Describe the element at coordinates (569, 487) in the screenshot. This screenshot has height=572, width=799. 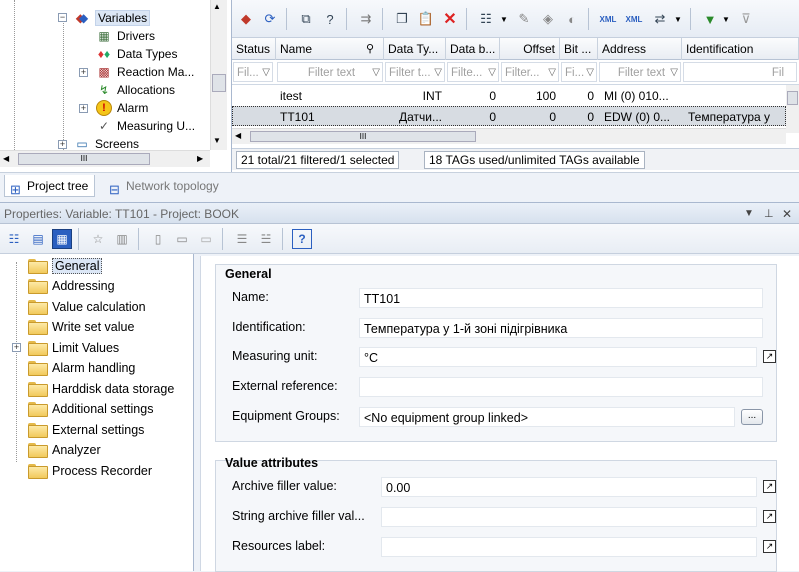
I see `archive-filler-field: 0.00` at that location.